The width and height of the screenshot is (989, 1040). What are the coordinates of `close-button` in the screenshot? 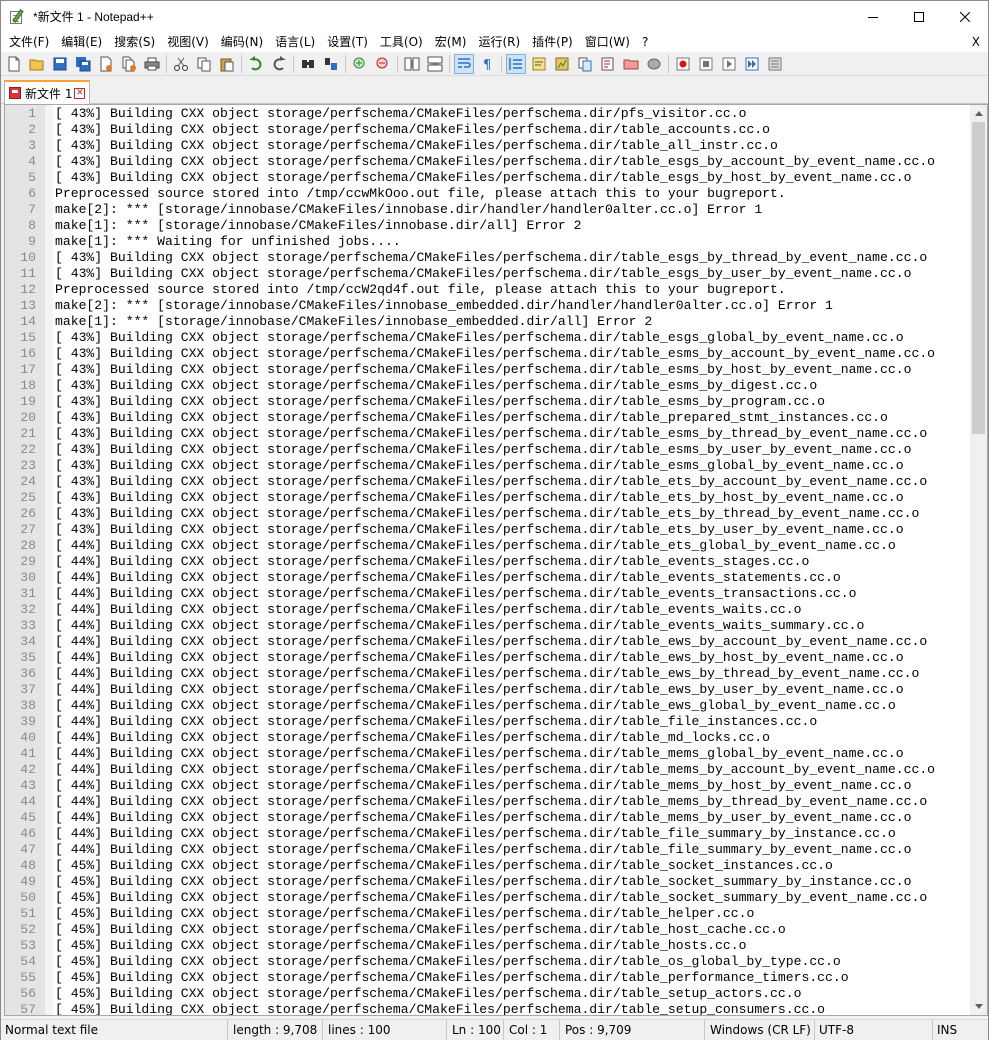 It's located at (106, 64).